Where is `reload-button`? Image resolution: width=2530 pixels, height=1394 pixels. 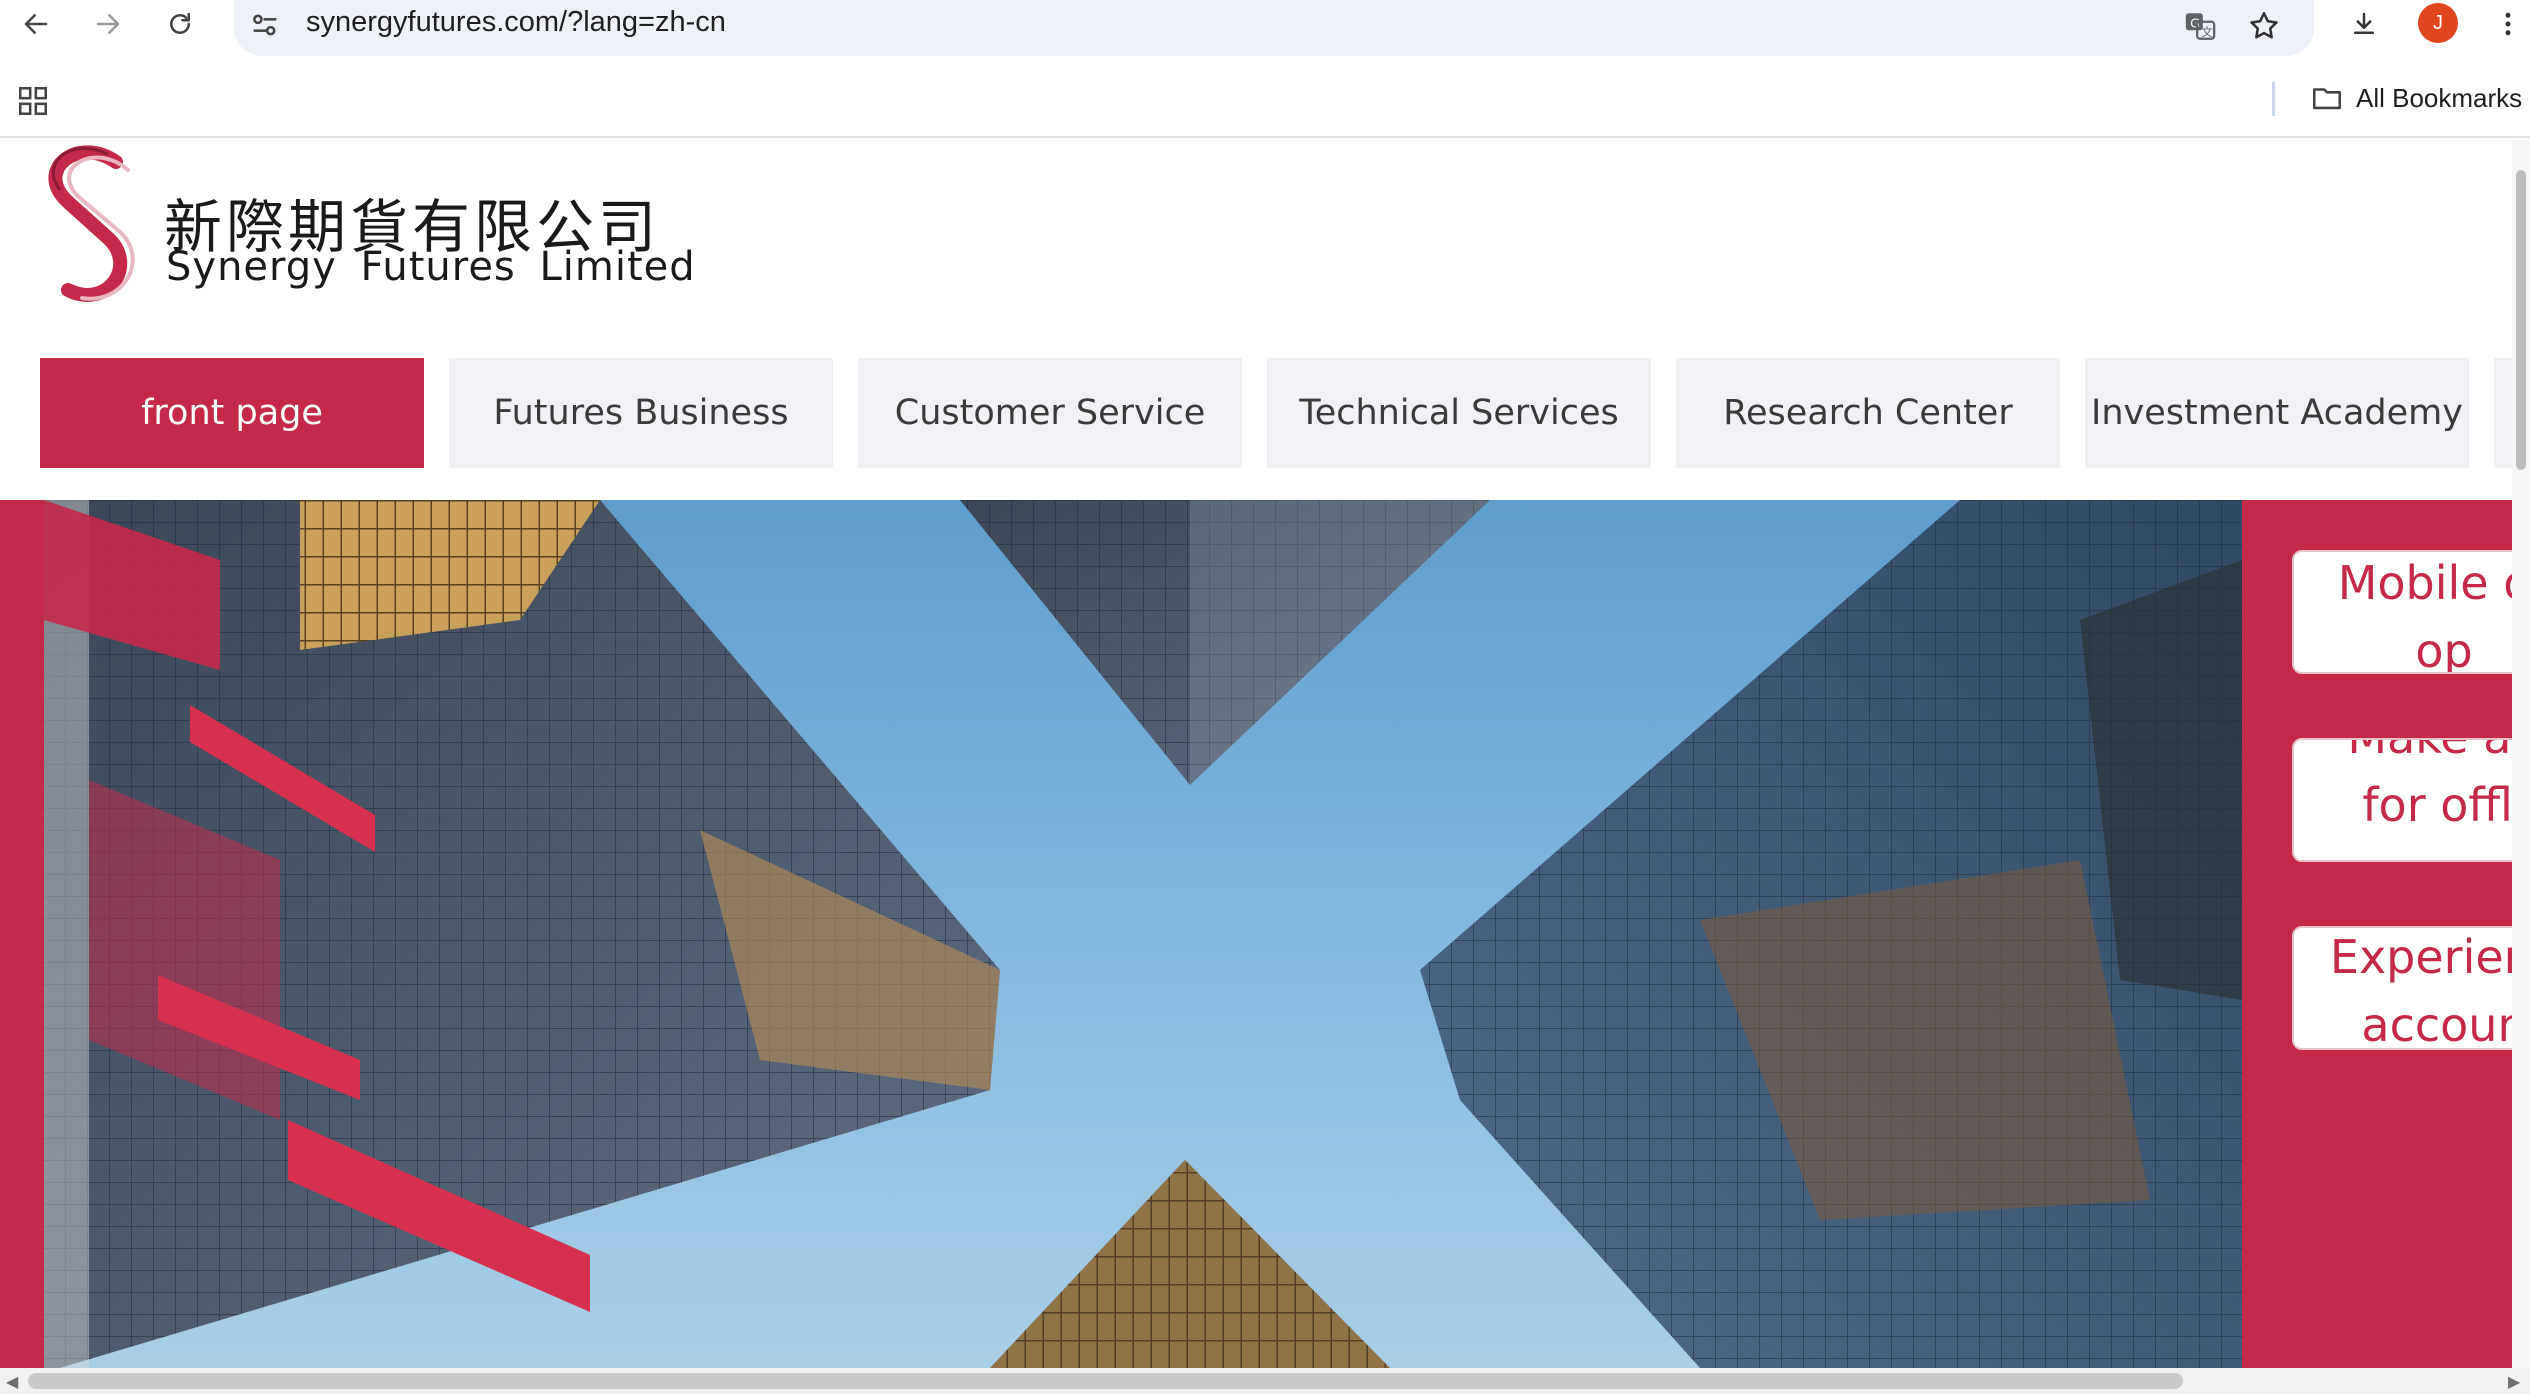 reload-button is located at coordinates (180, 24).